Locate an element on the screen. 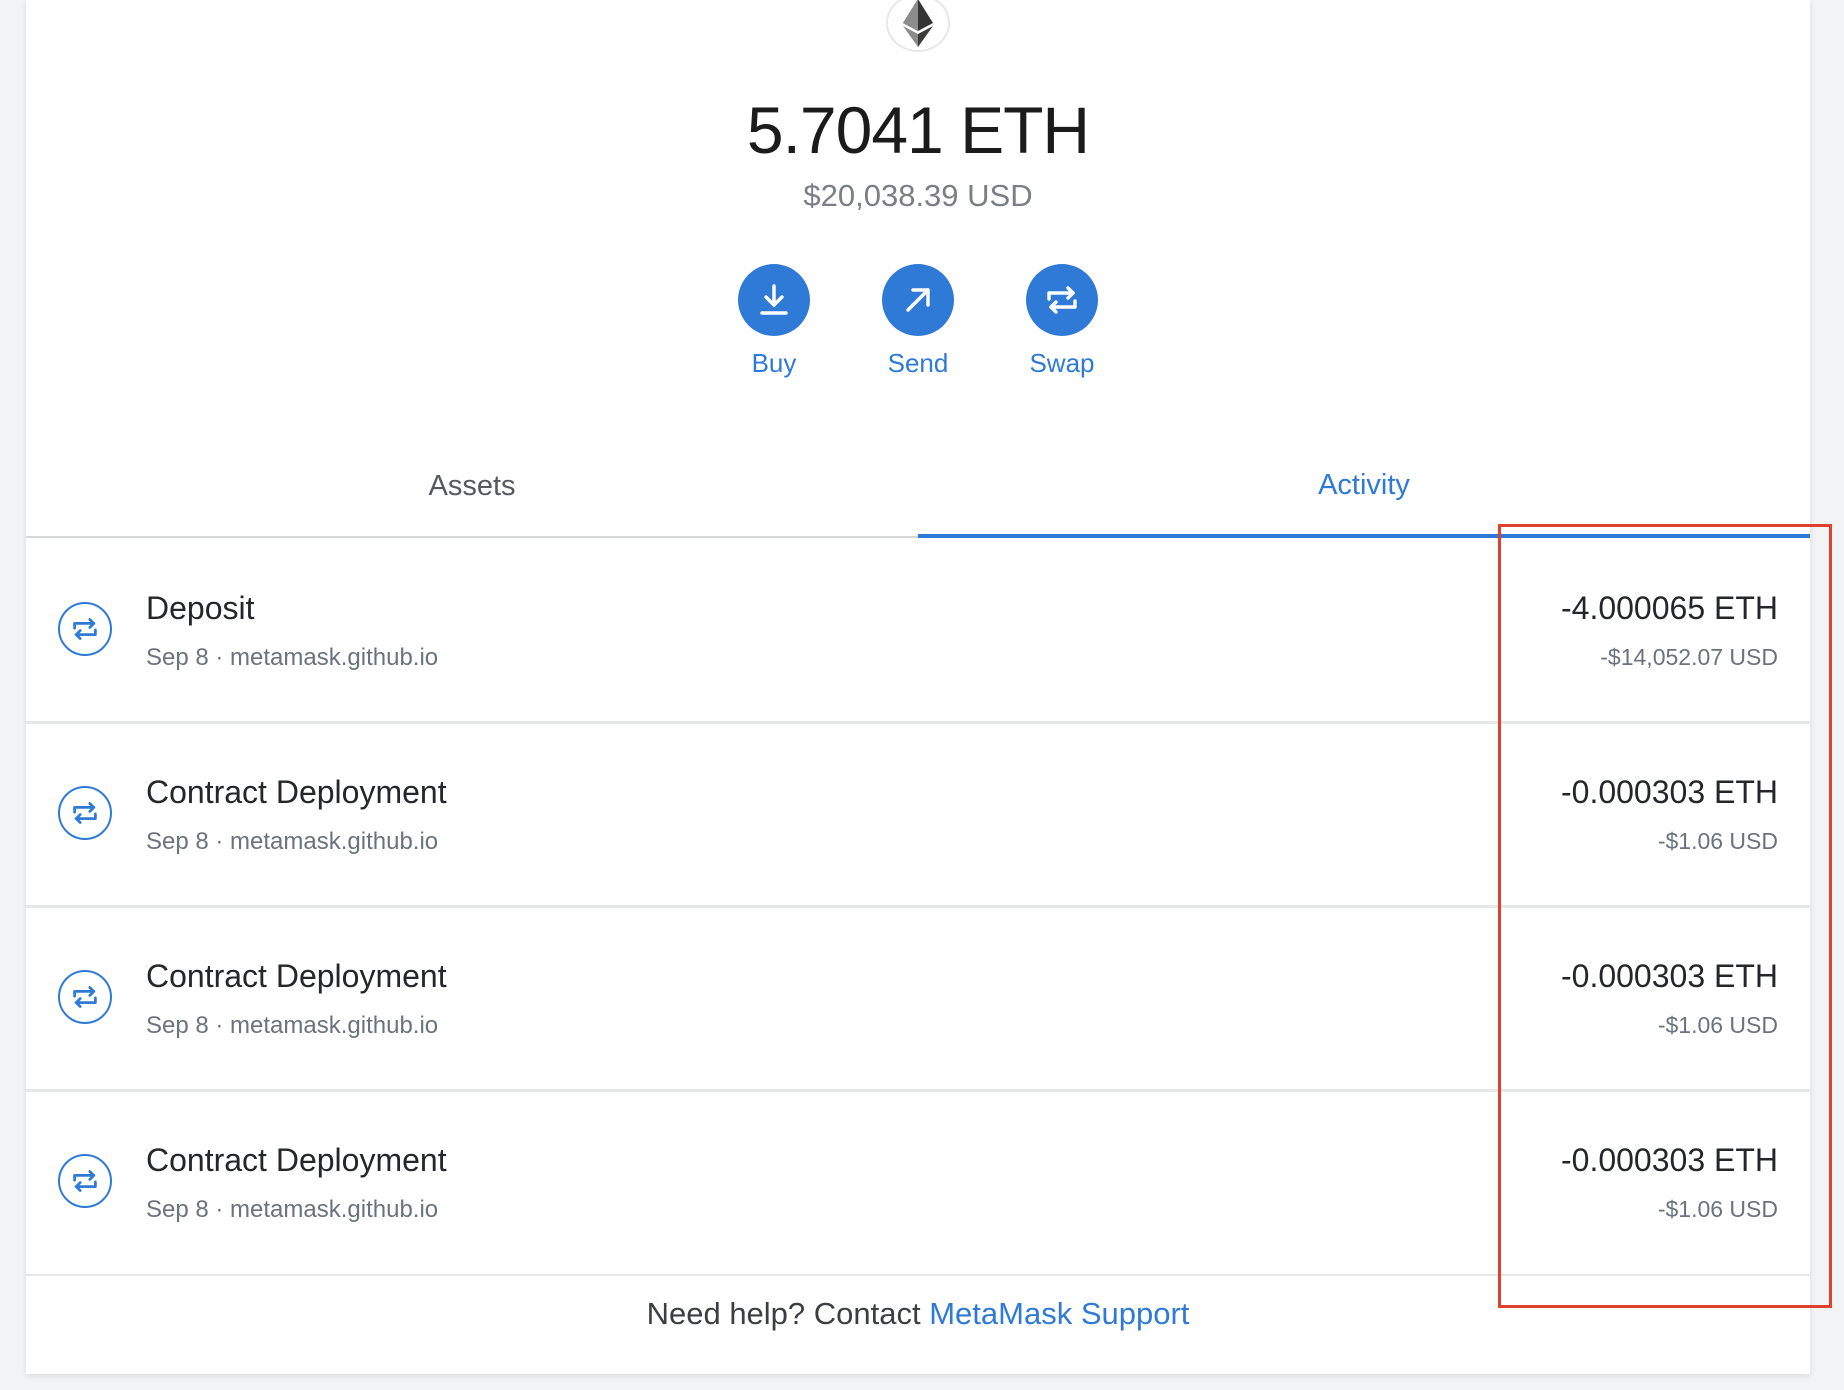 This screenshot has width=1844, height=1390. action-buttons: Buy Send Swap is located at coordinates (918, 321).